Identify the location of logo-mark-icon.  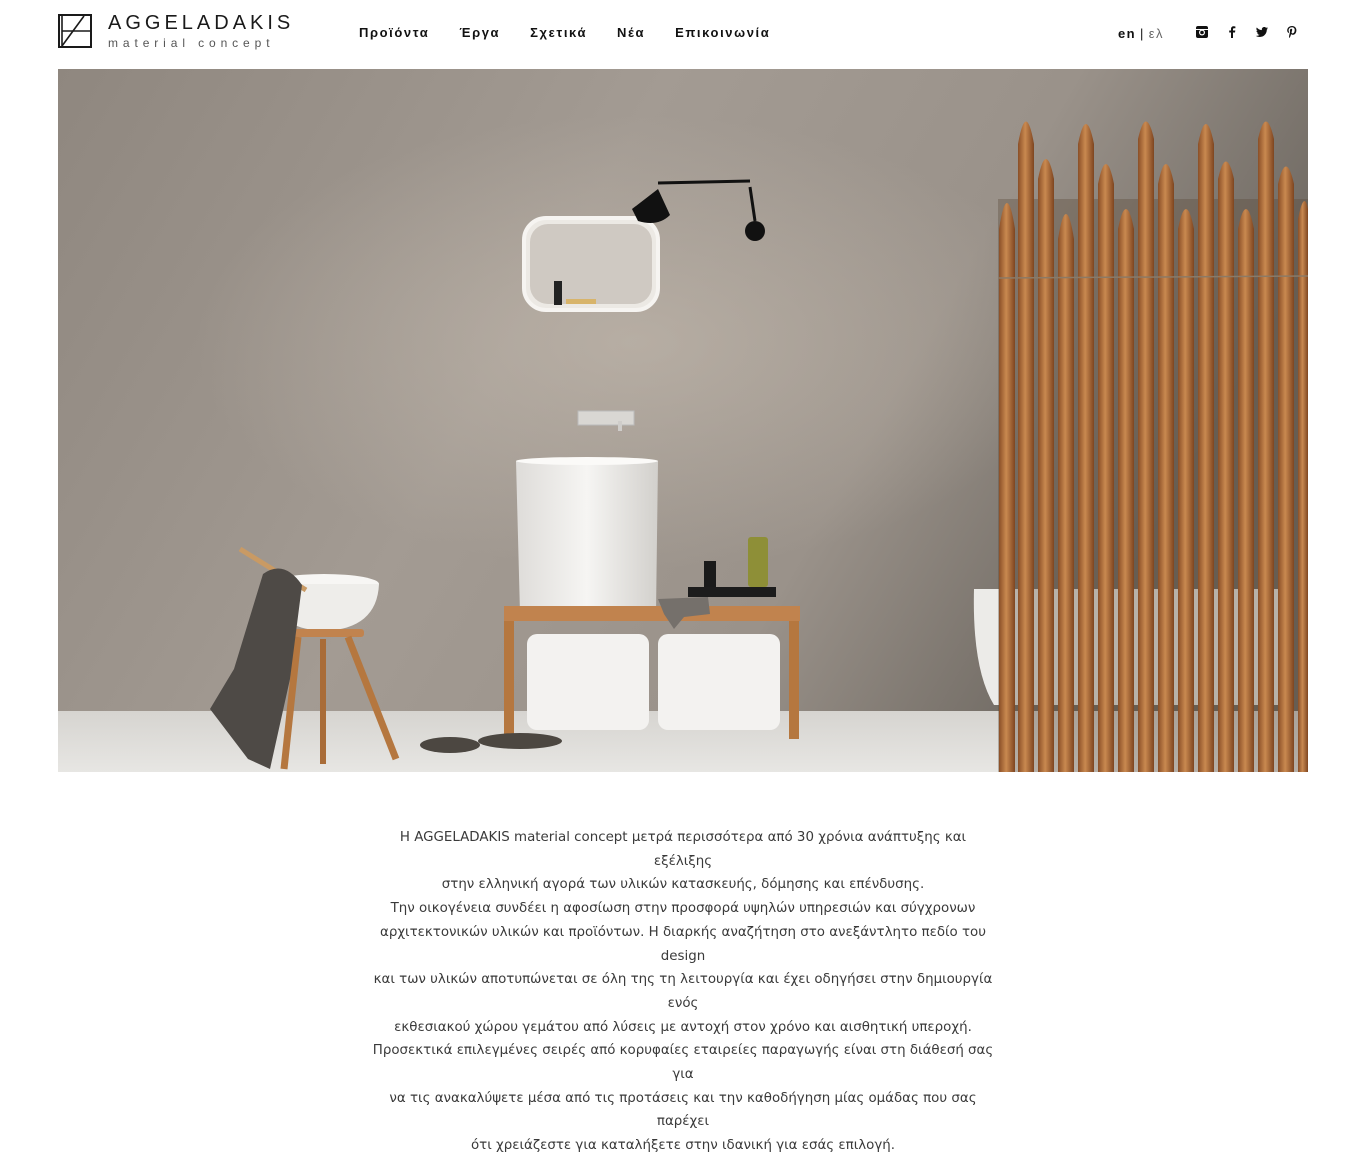
(75, 31).